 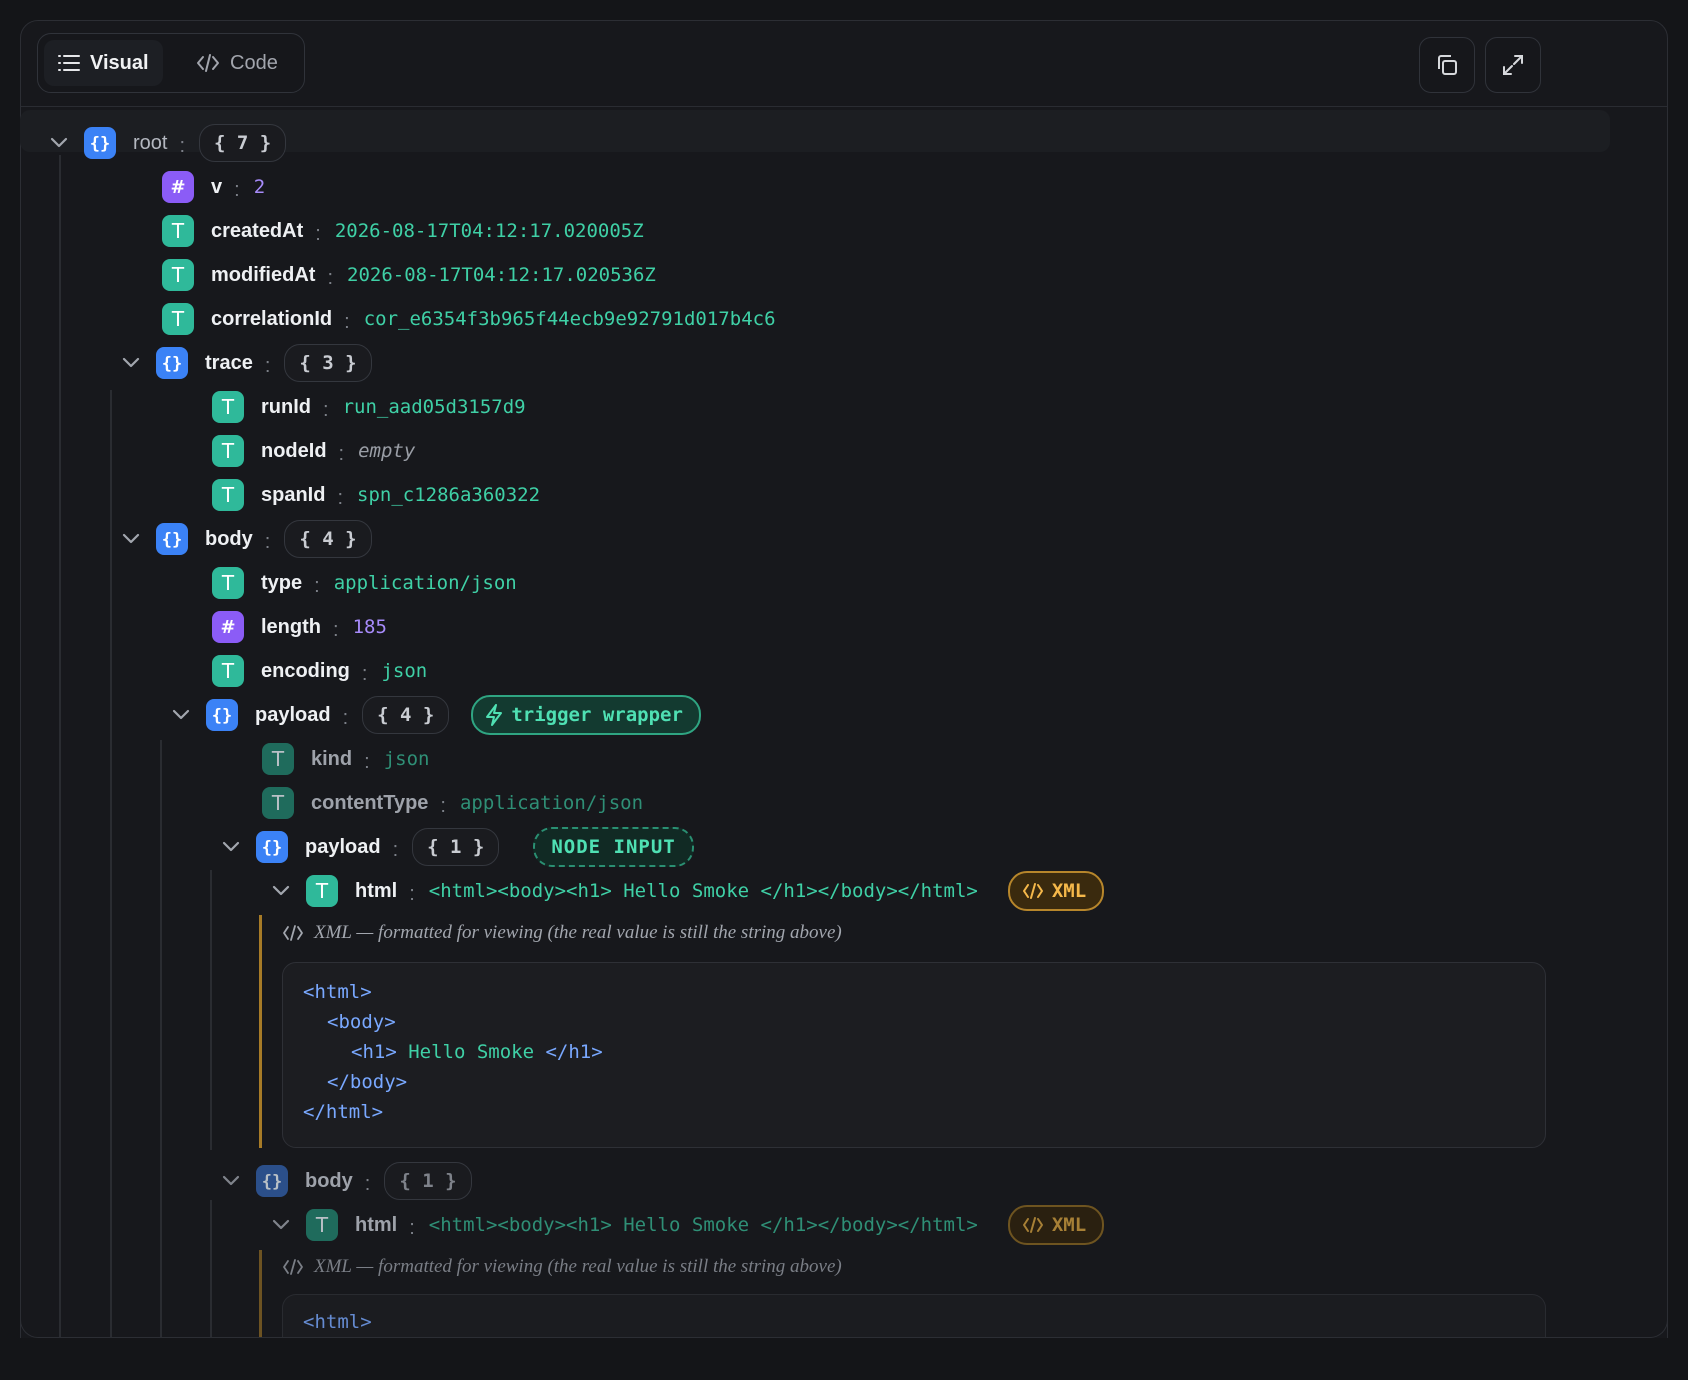 I want to click on copy-icon, so click(x=1447, y=65).